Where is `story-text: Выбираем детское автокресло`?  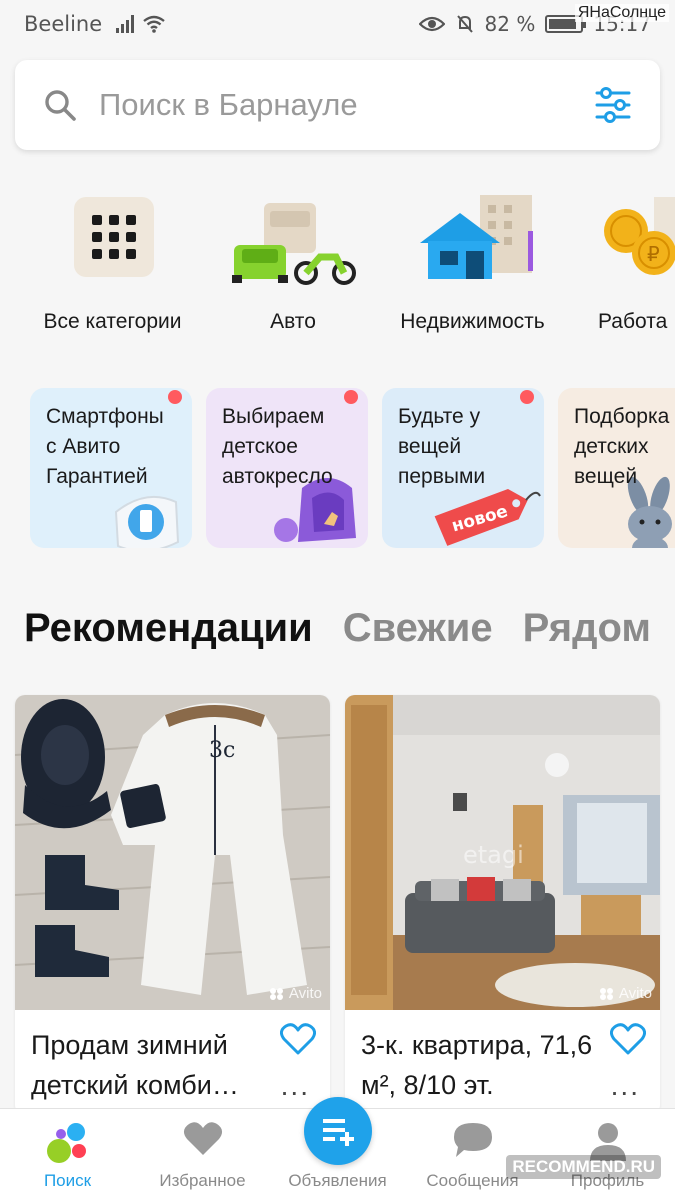
story-text: Выбираем детское автокресло is located at coordinates (277, 446).